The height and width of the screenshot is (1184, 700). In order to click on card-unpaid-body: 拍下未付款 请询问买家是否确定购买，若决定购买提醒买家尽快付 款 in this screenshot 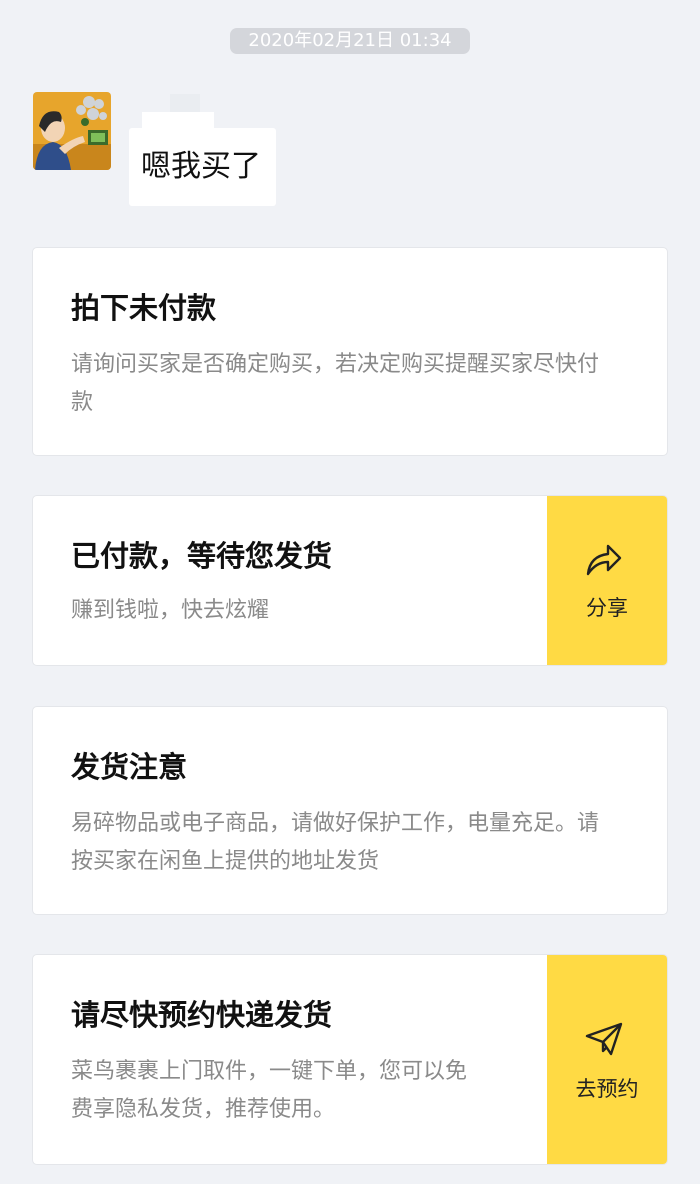, I will do `click(356, 335)`.